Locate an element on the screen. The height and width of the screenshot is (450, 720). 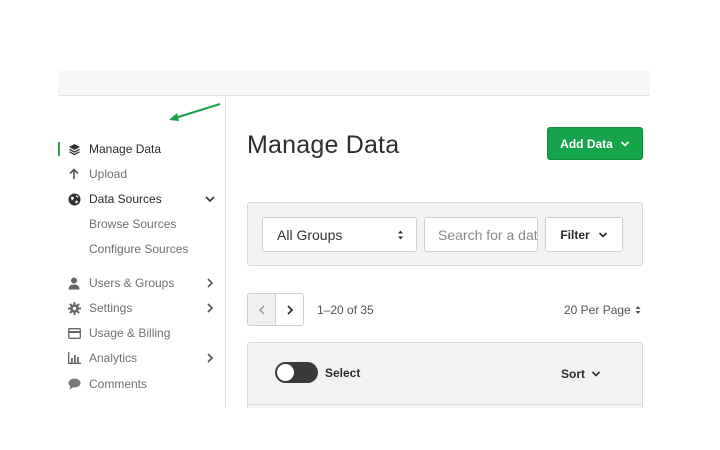
chevron-left-icon is located at coordinates (261, 309).